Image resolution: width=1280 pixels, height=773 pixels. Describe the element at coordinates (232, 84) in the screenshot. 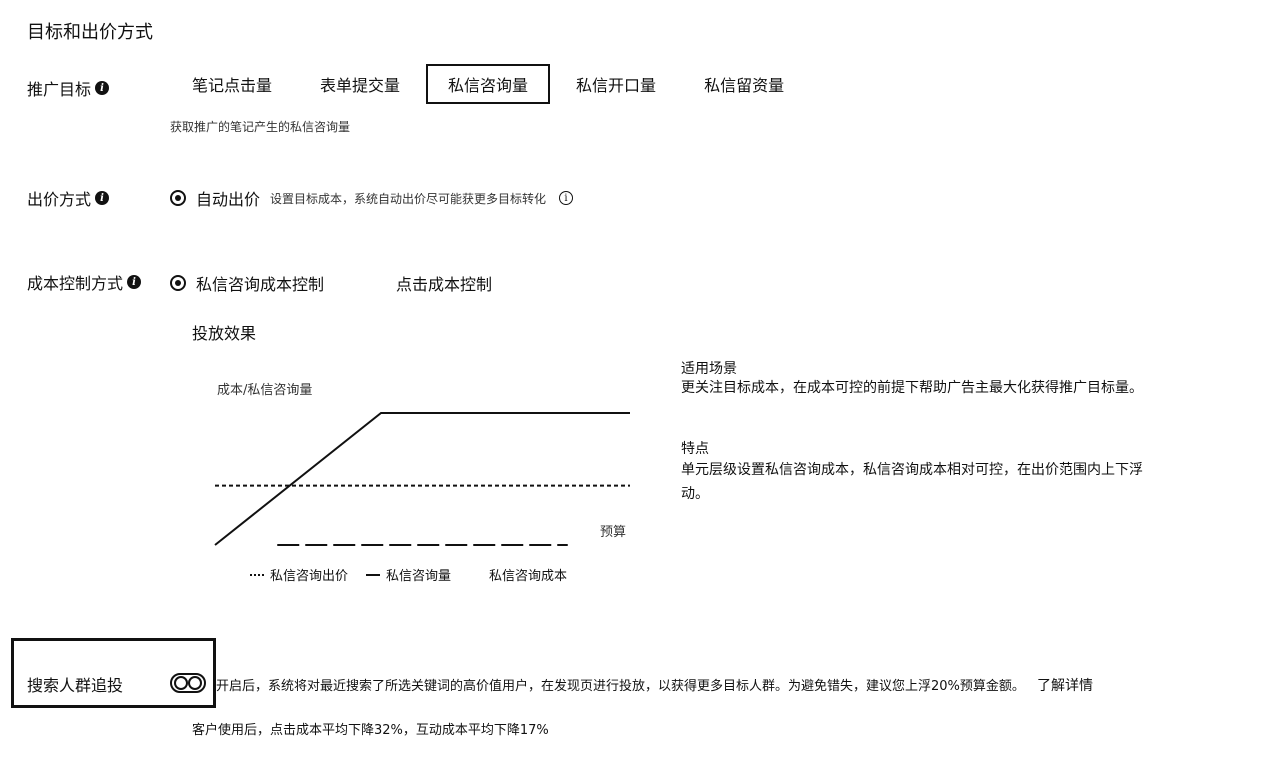

I see `goal-option-note-clicks: 笔记点击量` at that location.